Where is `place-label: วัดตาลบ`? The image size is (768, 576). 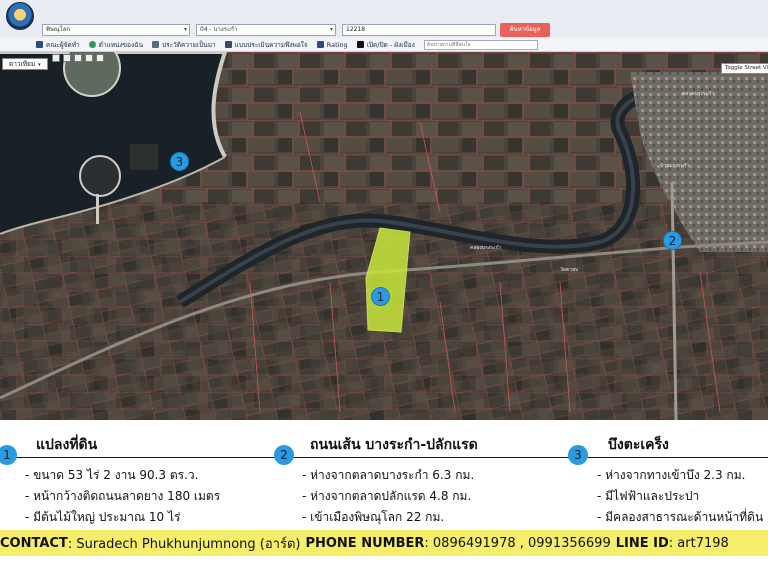
place-label: วัดตาลบ is located at coordinates (569, 270).